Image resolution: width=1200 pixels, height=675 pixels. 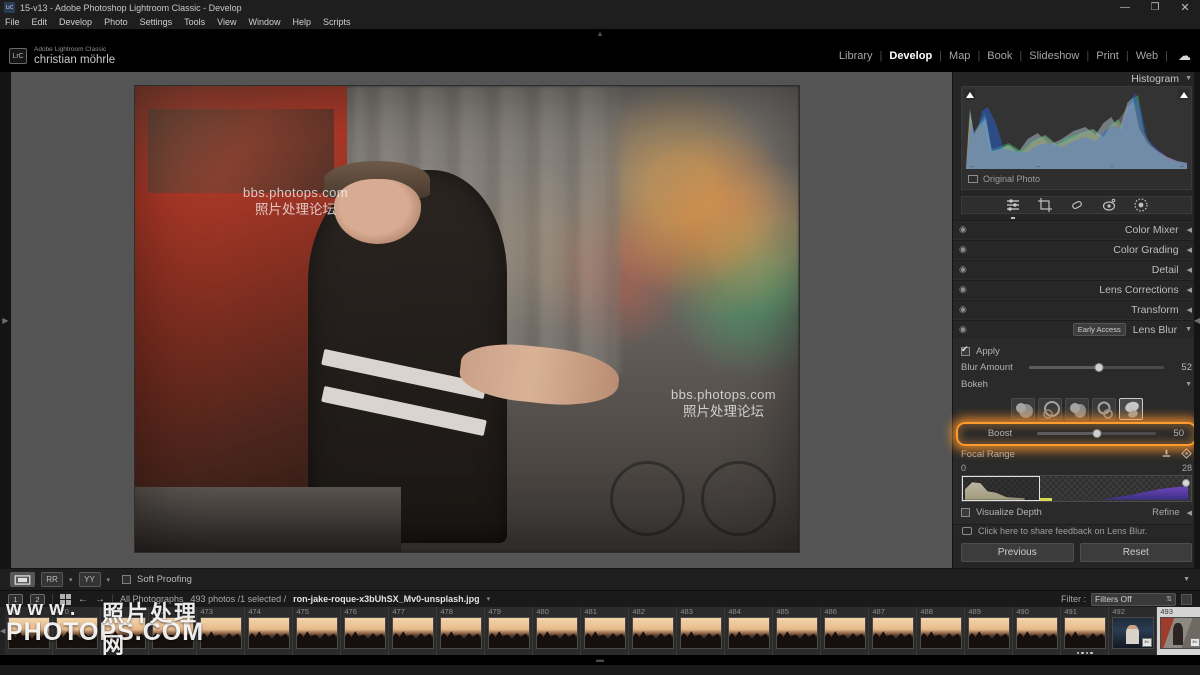 I want to click on filmstrip-thumbnail: 488 ✄, so click(x=941, y=631).